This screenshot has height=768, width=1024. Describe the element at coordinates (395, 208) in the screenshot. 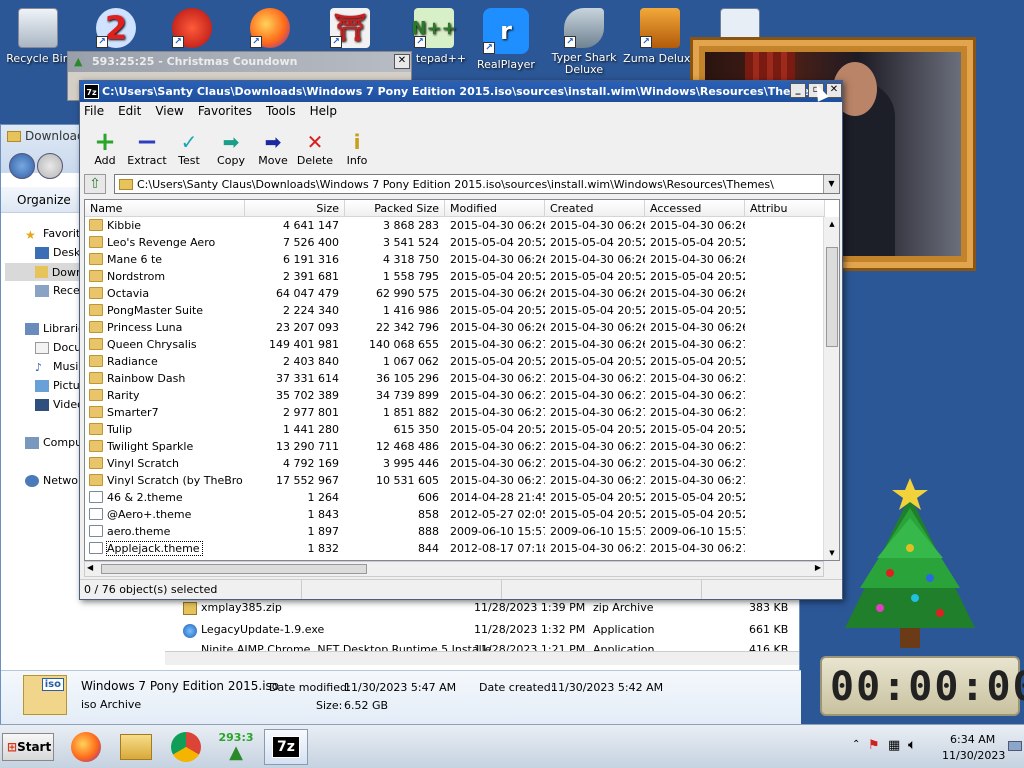

I see `col-header-packed-size: Packed Size` at that location.